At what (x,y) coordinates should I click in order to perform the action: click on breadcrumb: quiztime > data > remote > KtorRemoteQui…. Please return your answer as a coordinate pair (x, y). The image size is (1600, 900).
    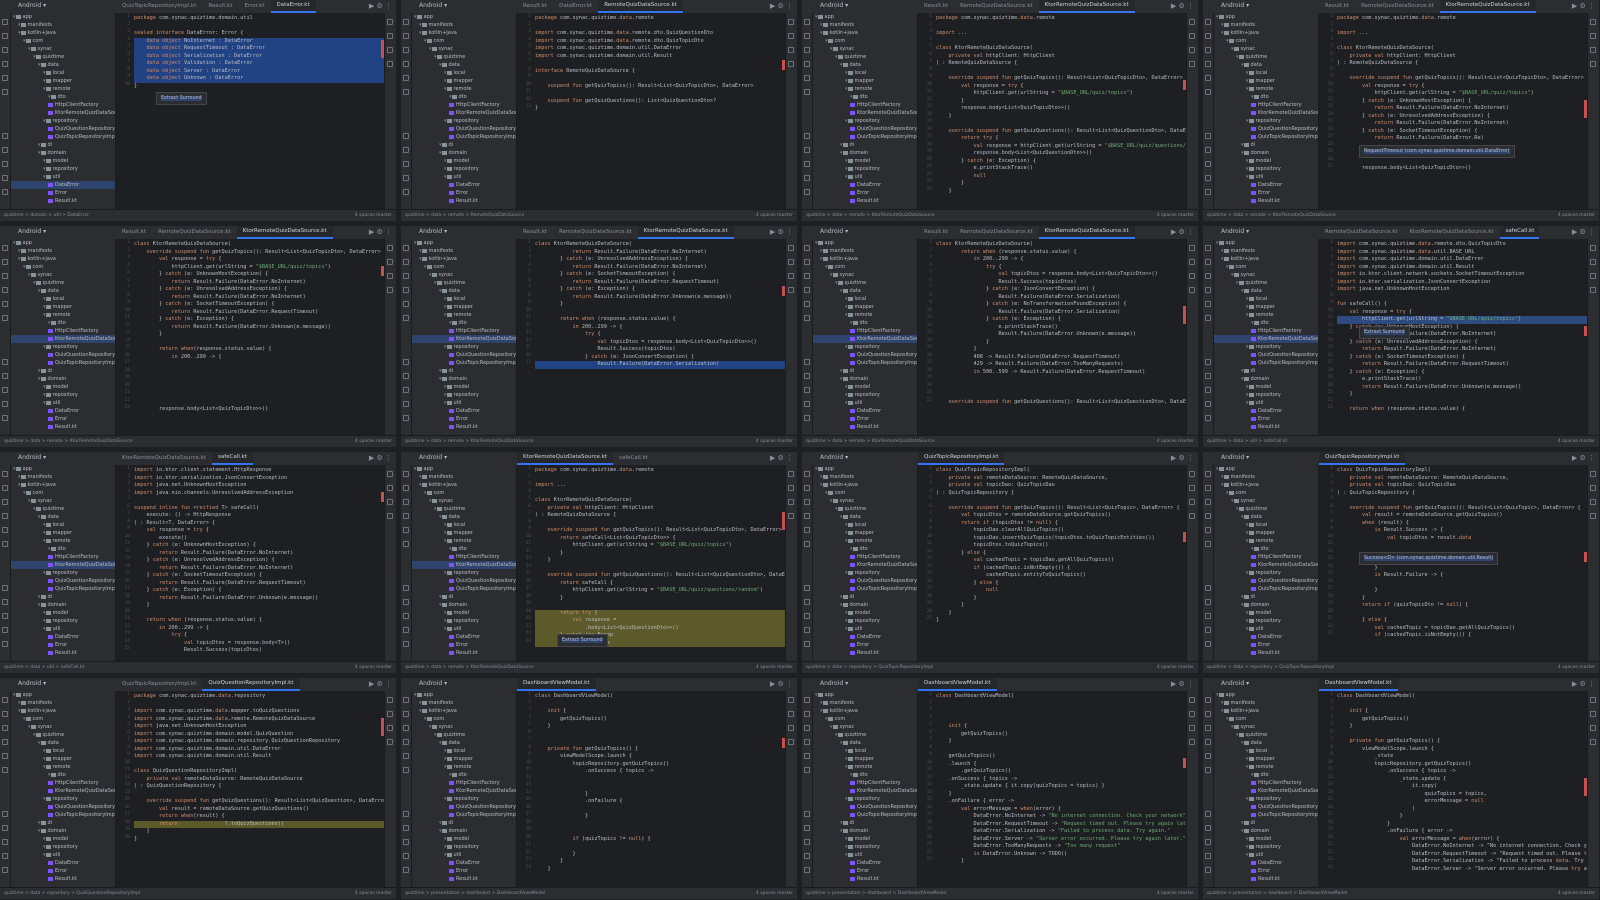
    Looking at the image, I should click on (469, 441).